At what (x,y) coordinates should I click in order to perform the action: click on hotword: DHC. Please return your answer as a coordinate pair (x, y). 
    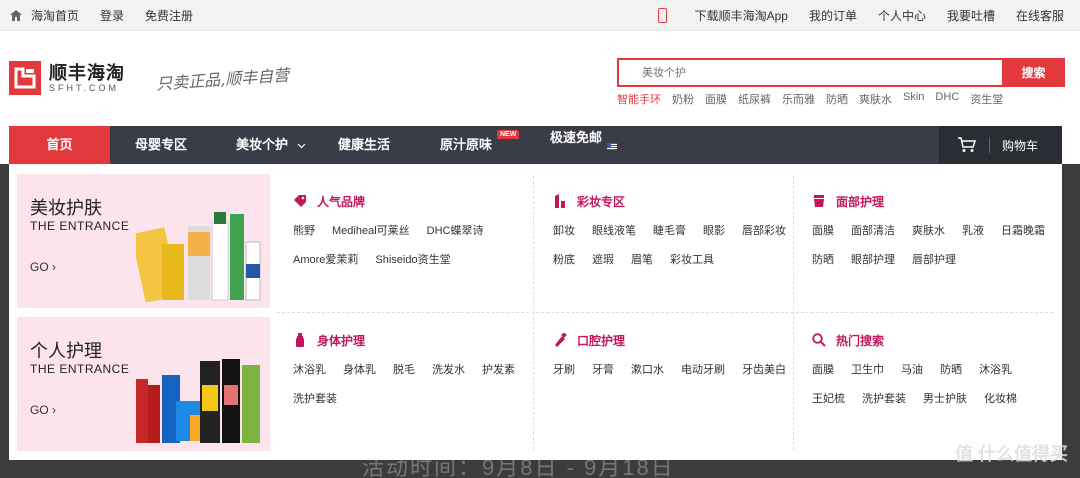
    Looking at the image, I should click on (947, 99).